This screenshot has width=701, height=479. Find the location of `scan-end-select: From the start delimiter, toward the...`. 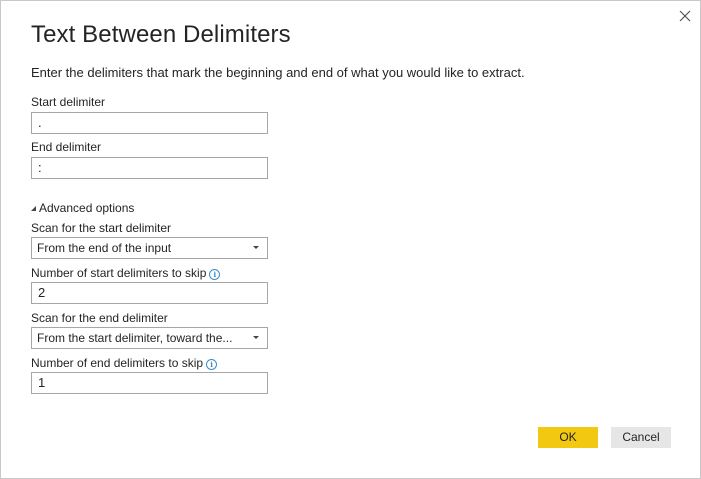

scan-end-select: From the start delimiter, toward the... is located at coordinates (149, 338).